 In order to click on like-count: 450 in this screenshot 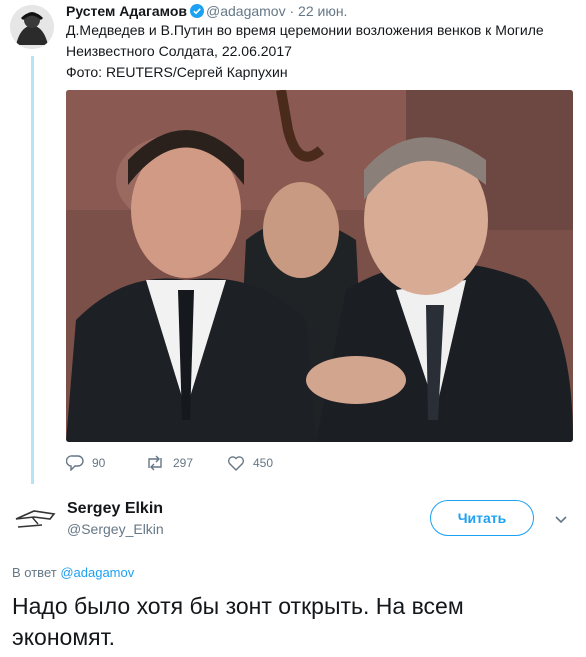, I will do `click(263, 463)`.